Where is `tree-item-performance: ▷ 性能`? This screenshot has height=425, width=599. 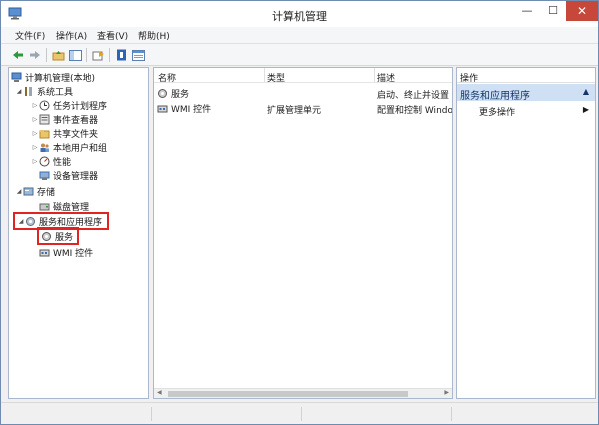 tree-item-performance: ▷ 性能 is located at coordinates (51, 161).